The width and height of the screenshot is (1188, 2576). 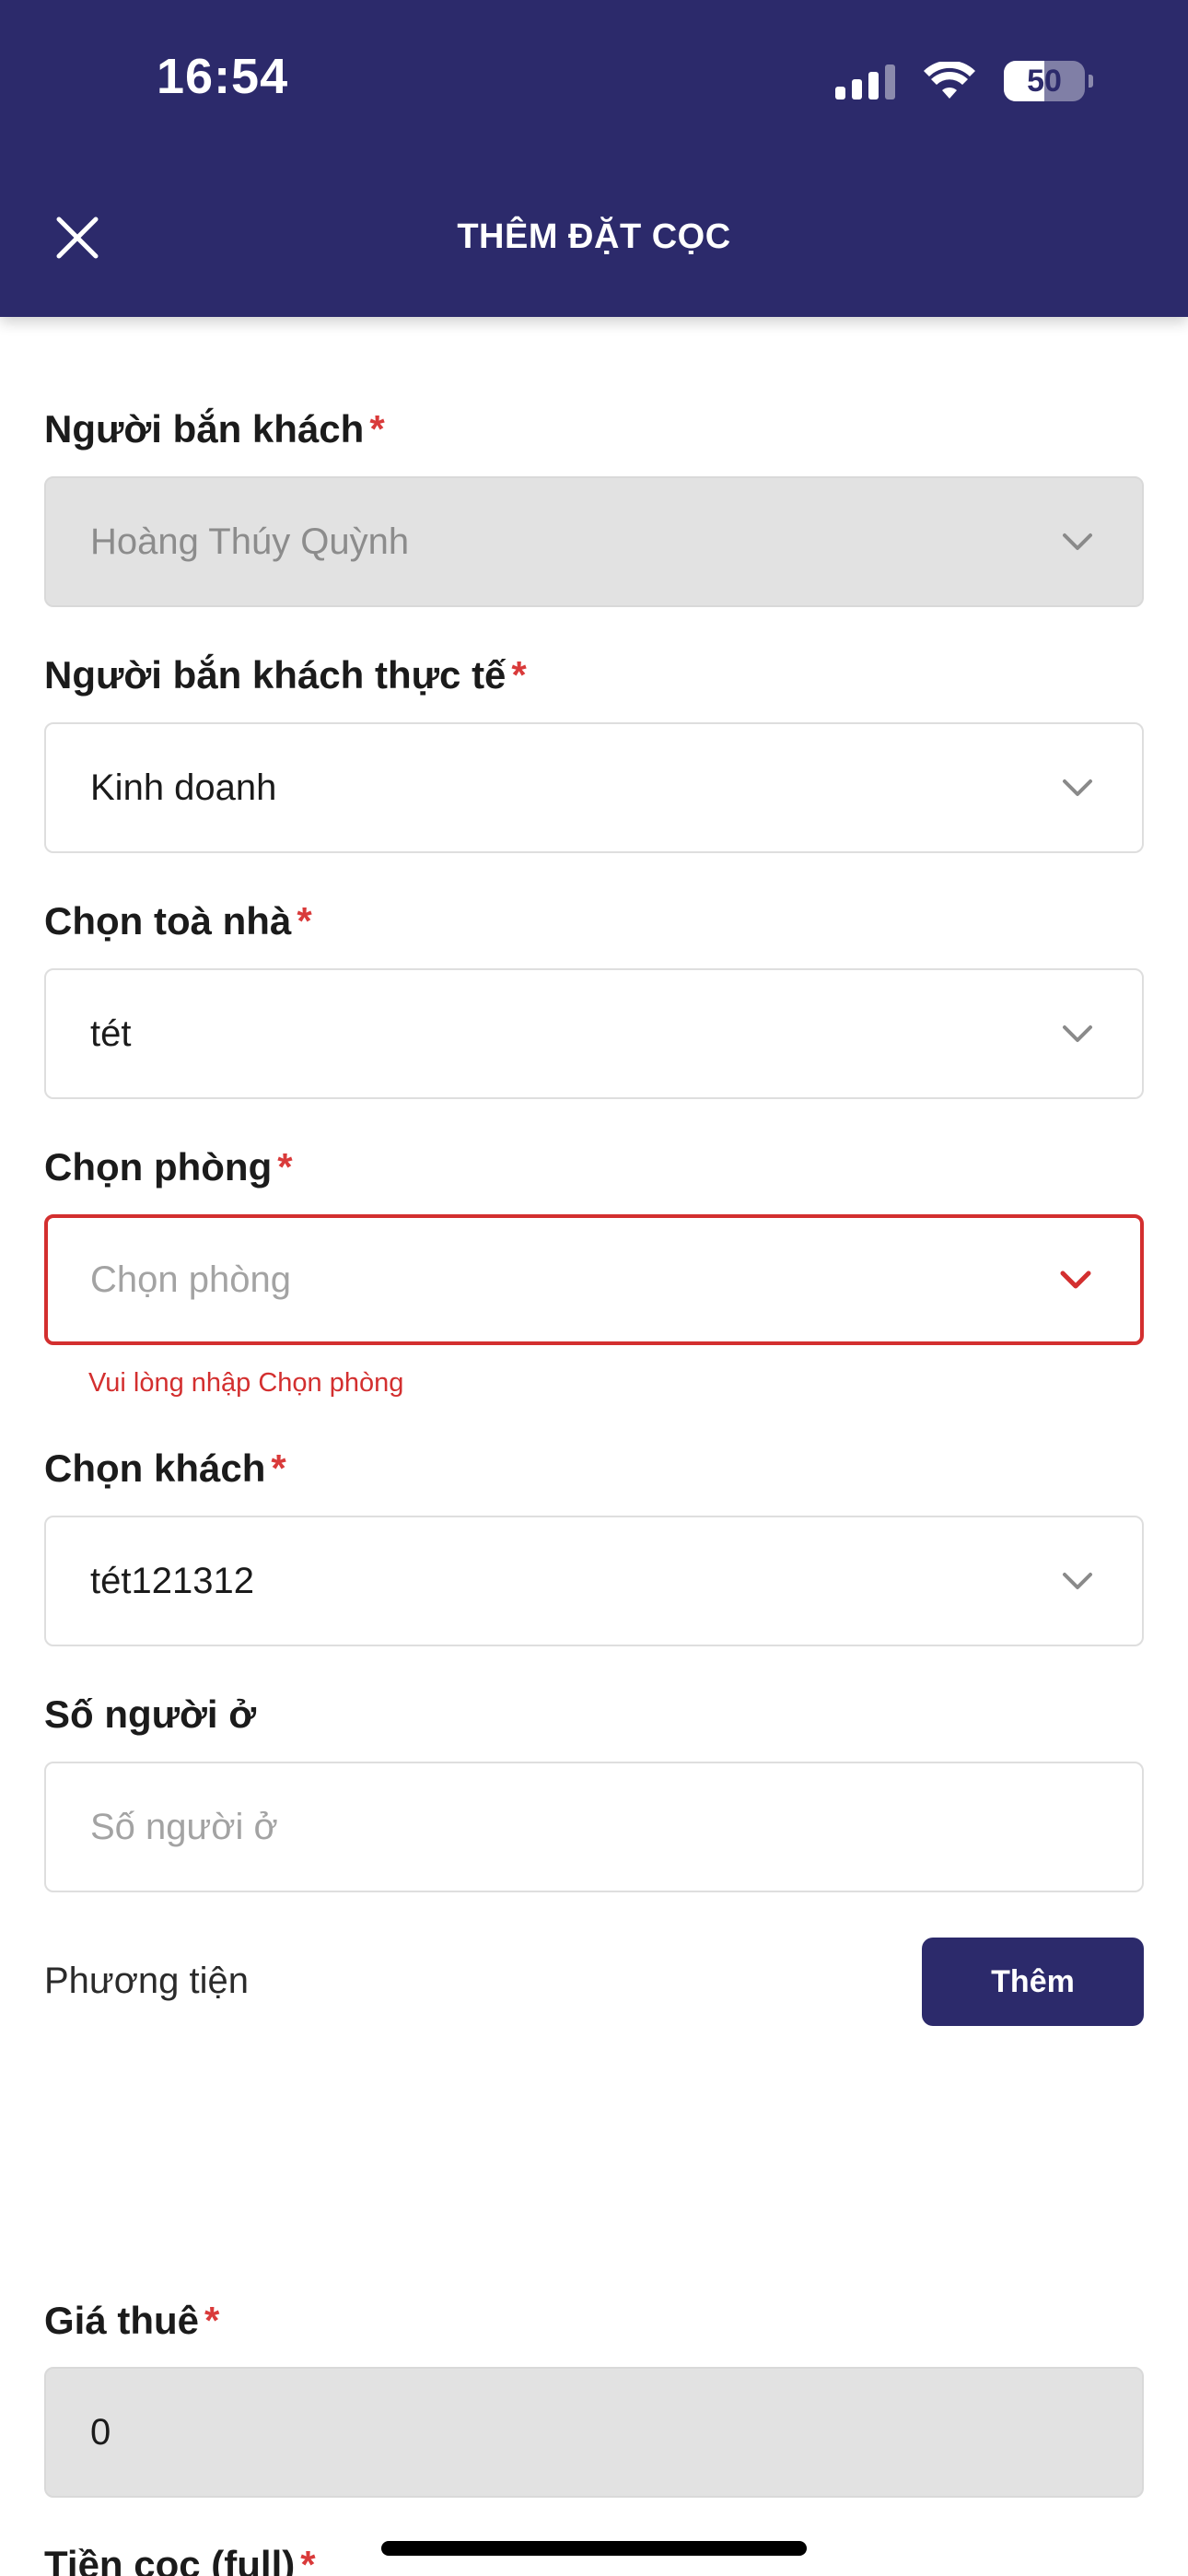 I want to click on cellular-signal-icon, so click(x=865, y=81).